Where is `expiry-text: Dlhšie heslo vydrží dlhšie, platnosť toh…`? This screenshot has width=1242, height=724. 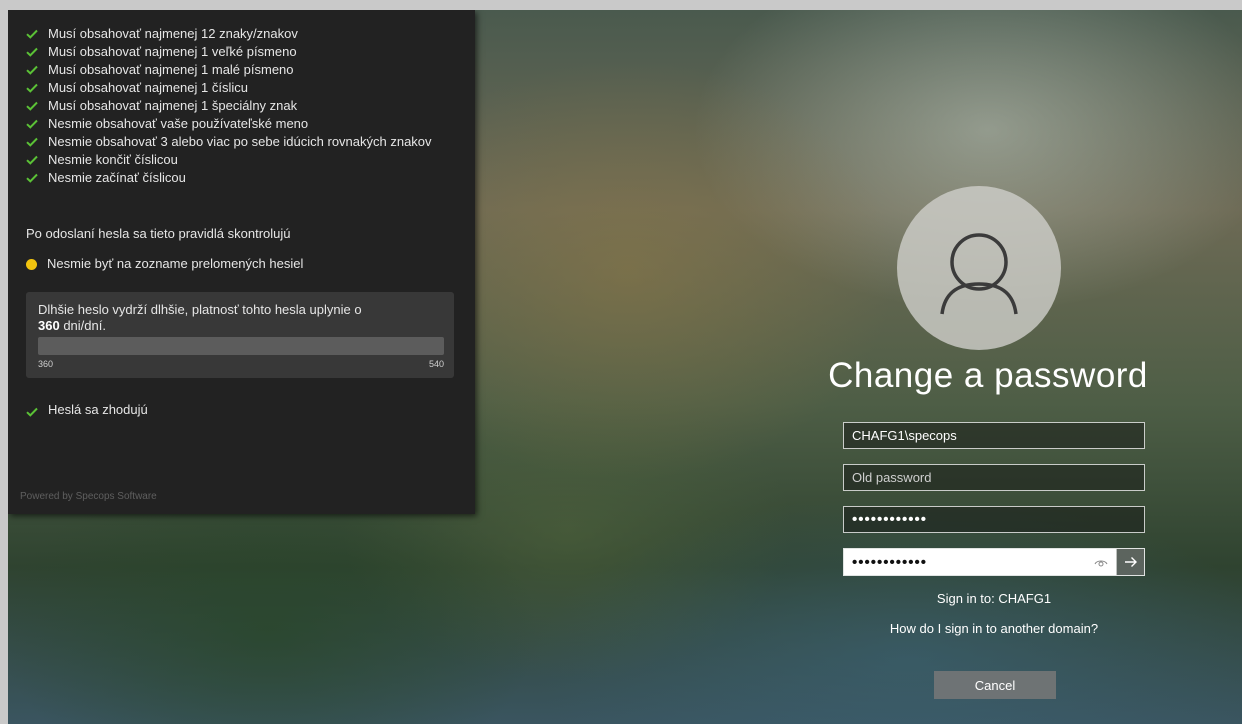
expiry-text: Dlhšie heslo vydrží dlhšie, platnosť toh… is located at coordinates (238, 318).